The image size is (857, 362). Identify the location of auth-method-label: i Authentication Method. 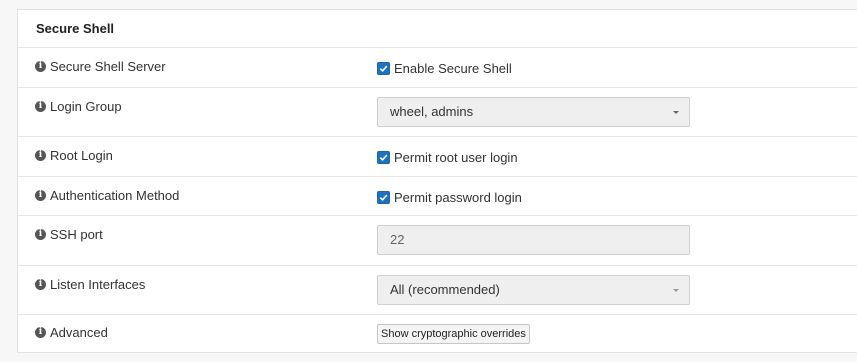
(107, 195).